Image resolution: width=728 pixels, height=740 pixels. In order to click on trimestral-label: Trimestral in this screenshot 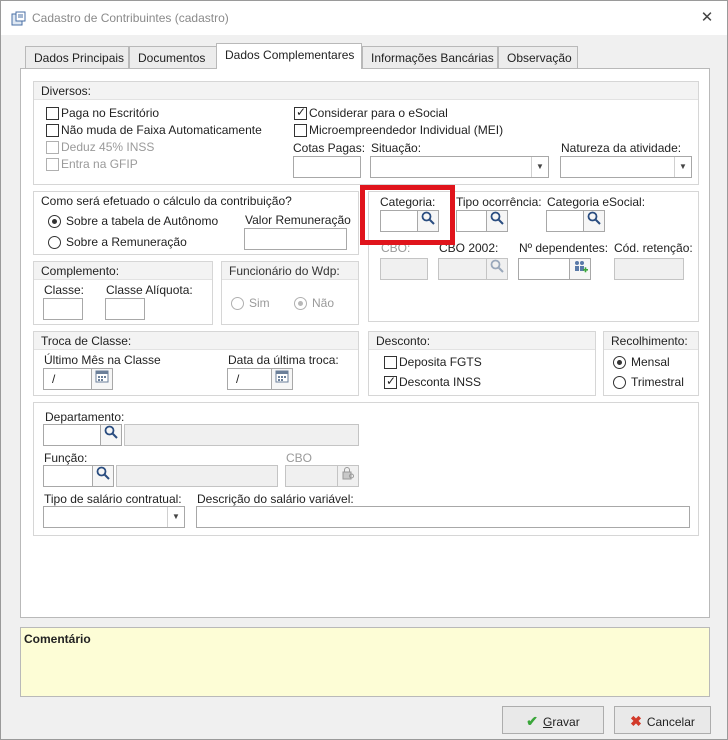, I will do `click(657, 382)`.